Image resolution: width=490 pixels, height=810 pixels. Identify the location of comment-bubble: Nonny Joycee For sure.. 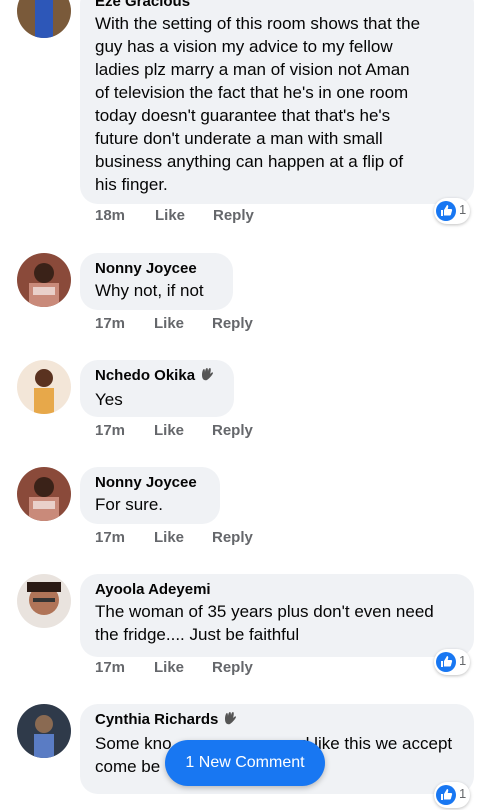
(150, 495).